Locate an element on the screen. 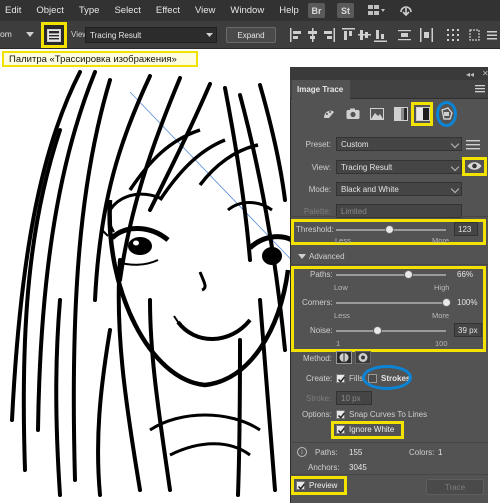  menu-edit: Edit is located at coordinates (13, 10).